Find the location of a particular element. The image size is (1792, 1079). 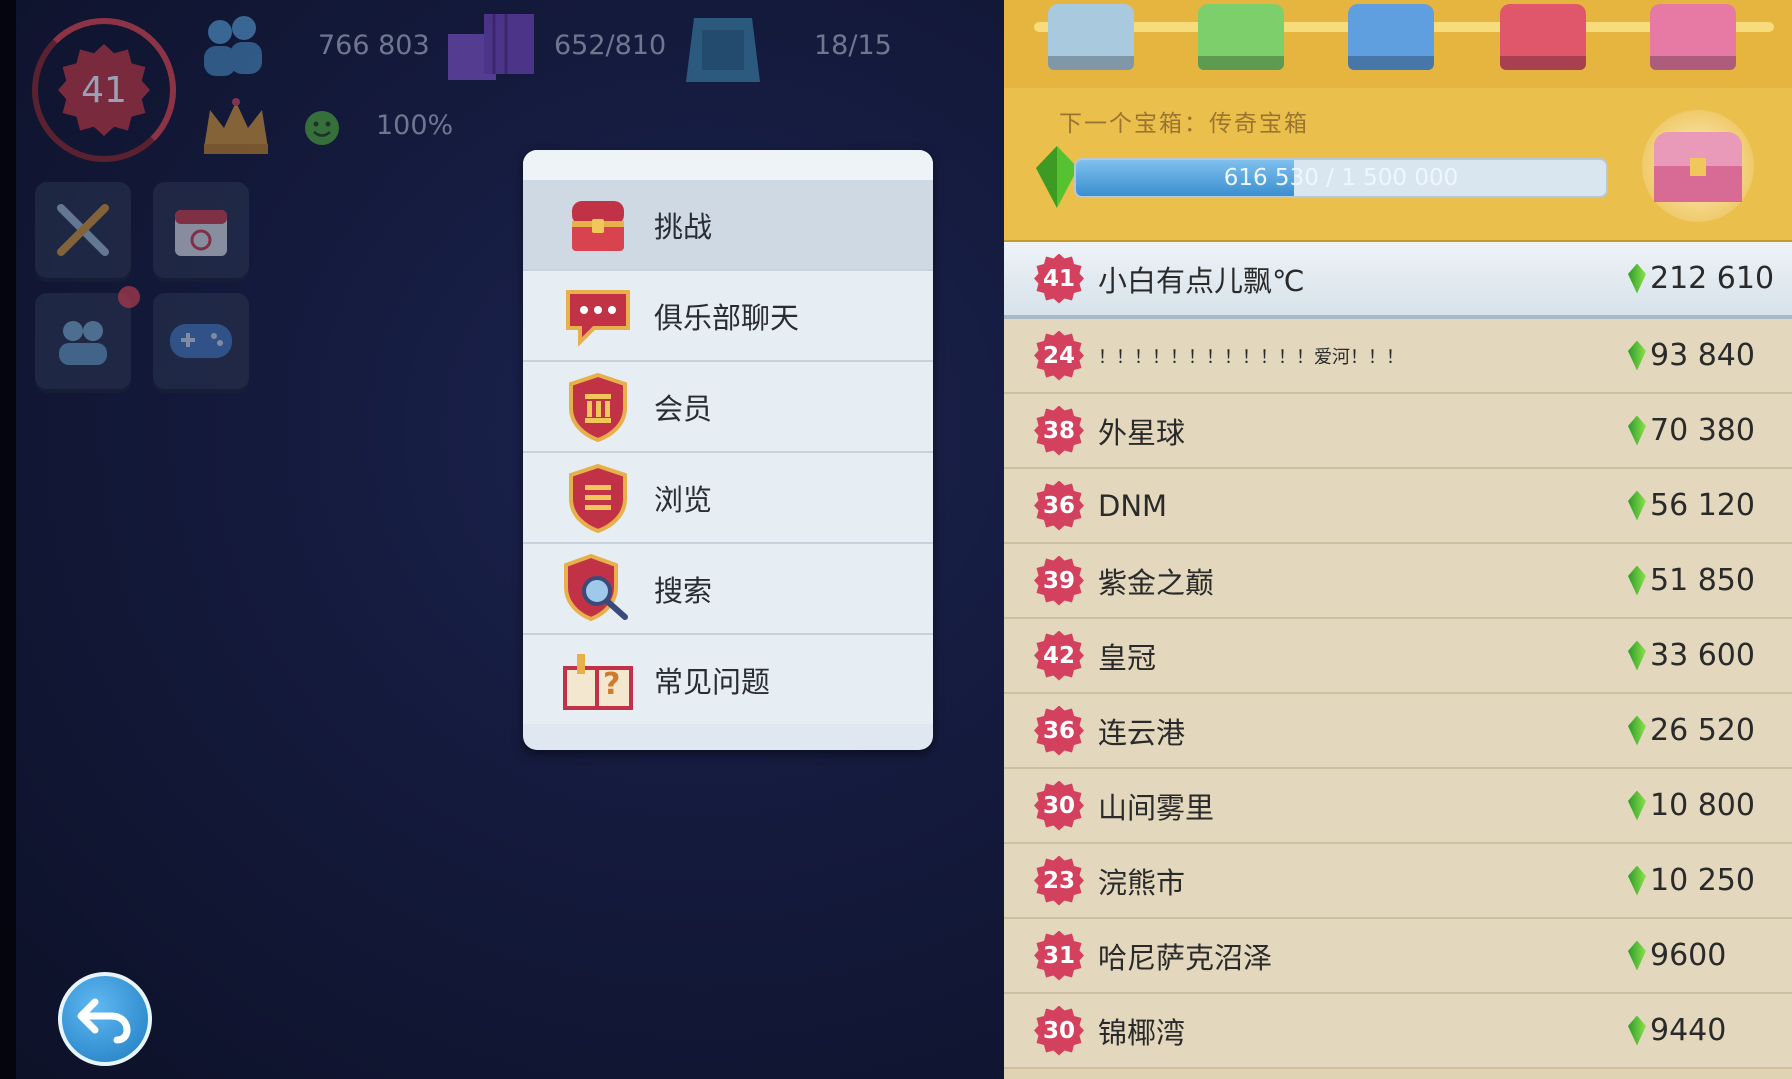

club-score: 33 600 is located at coordinates (1702, 655).